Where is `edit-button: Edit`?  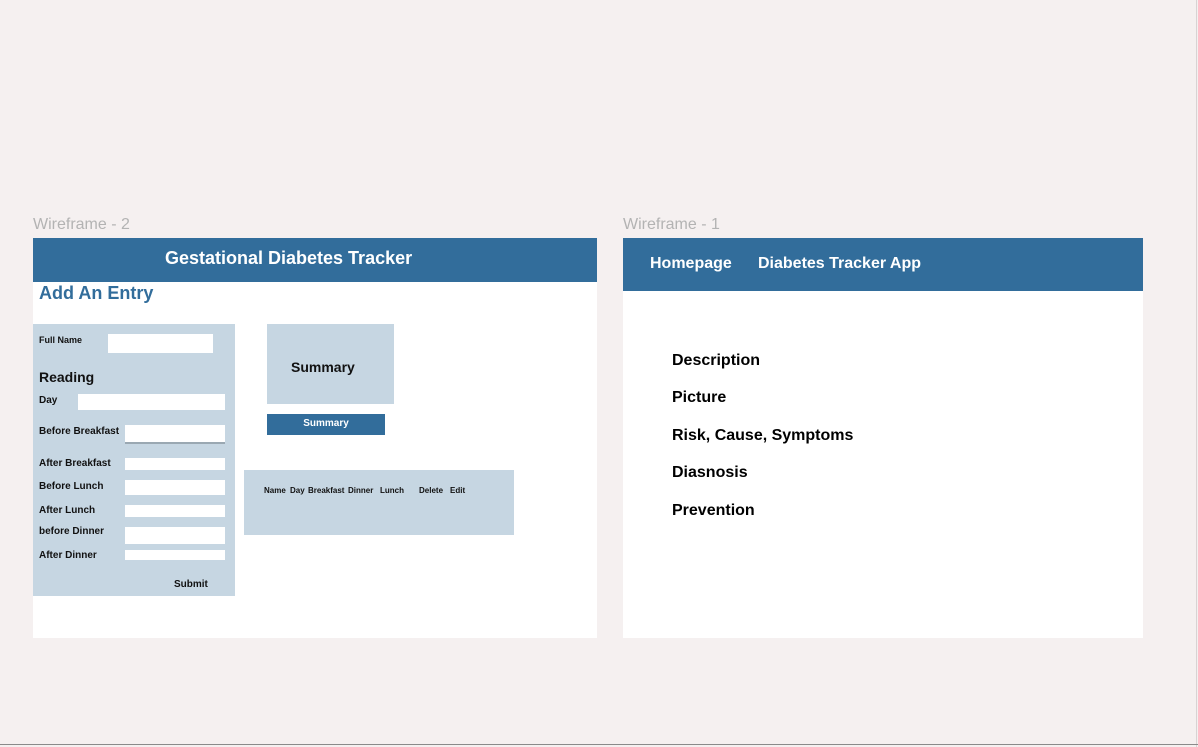
edit-button: Edit is located at coordinates (457, 490).